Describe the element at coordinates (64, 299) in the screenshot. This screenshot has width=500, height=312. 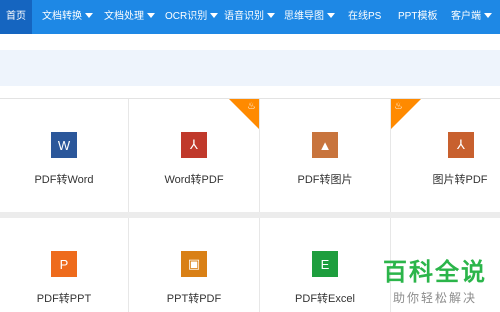
I see `tool-label: PDF转PPT` at that location.